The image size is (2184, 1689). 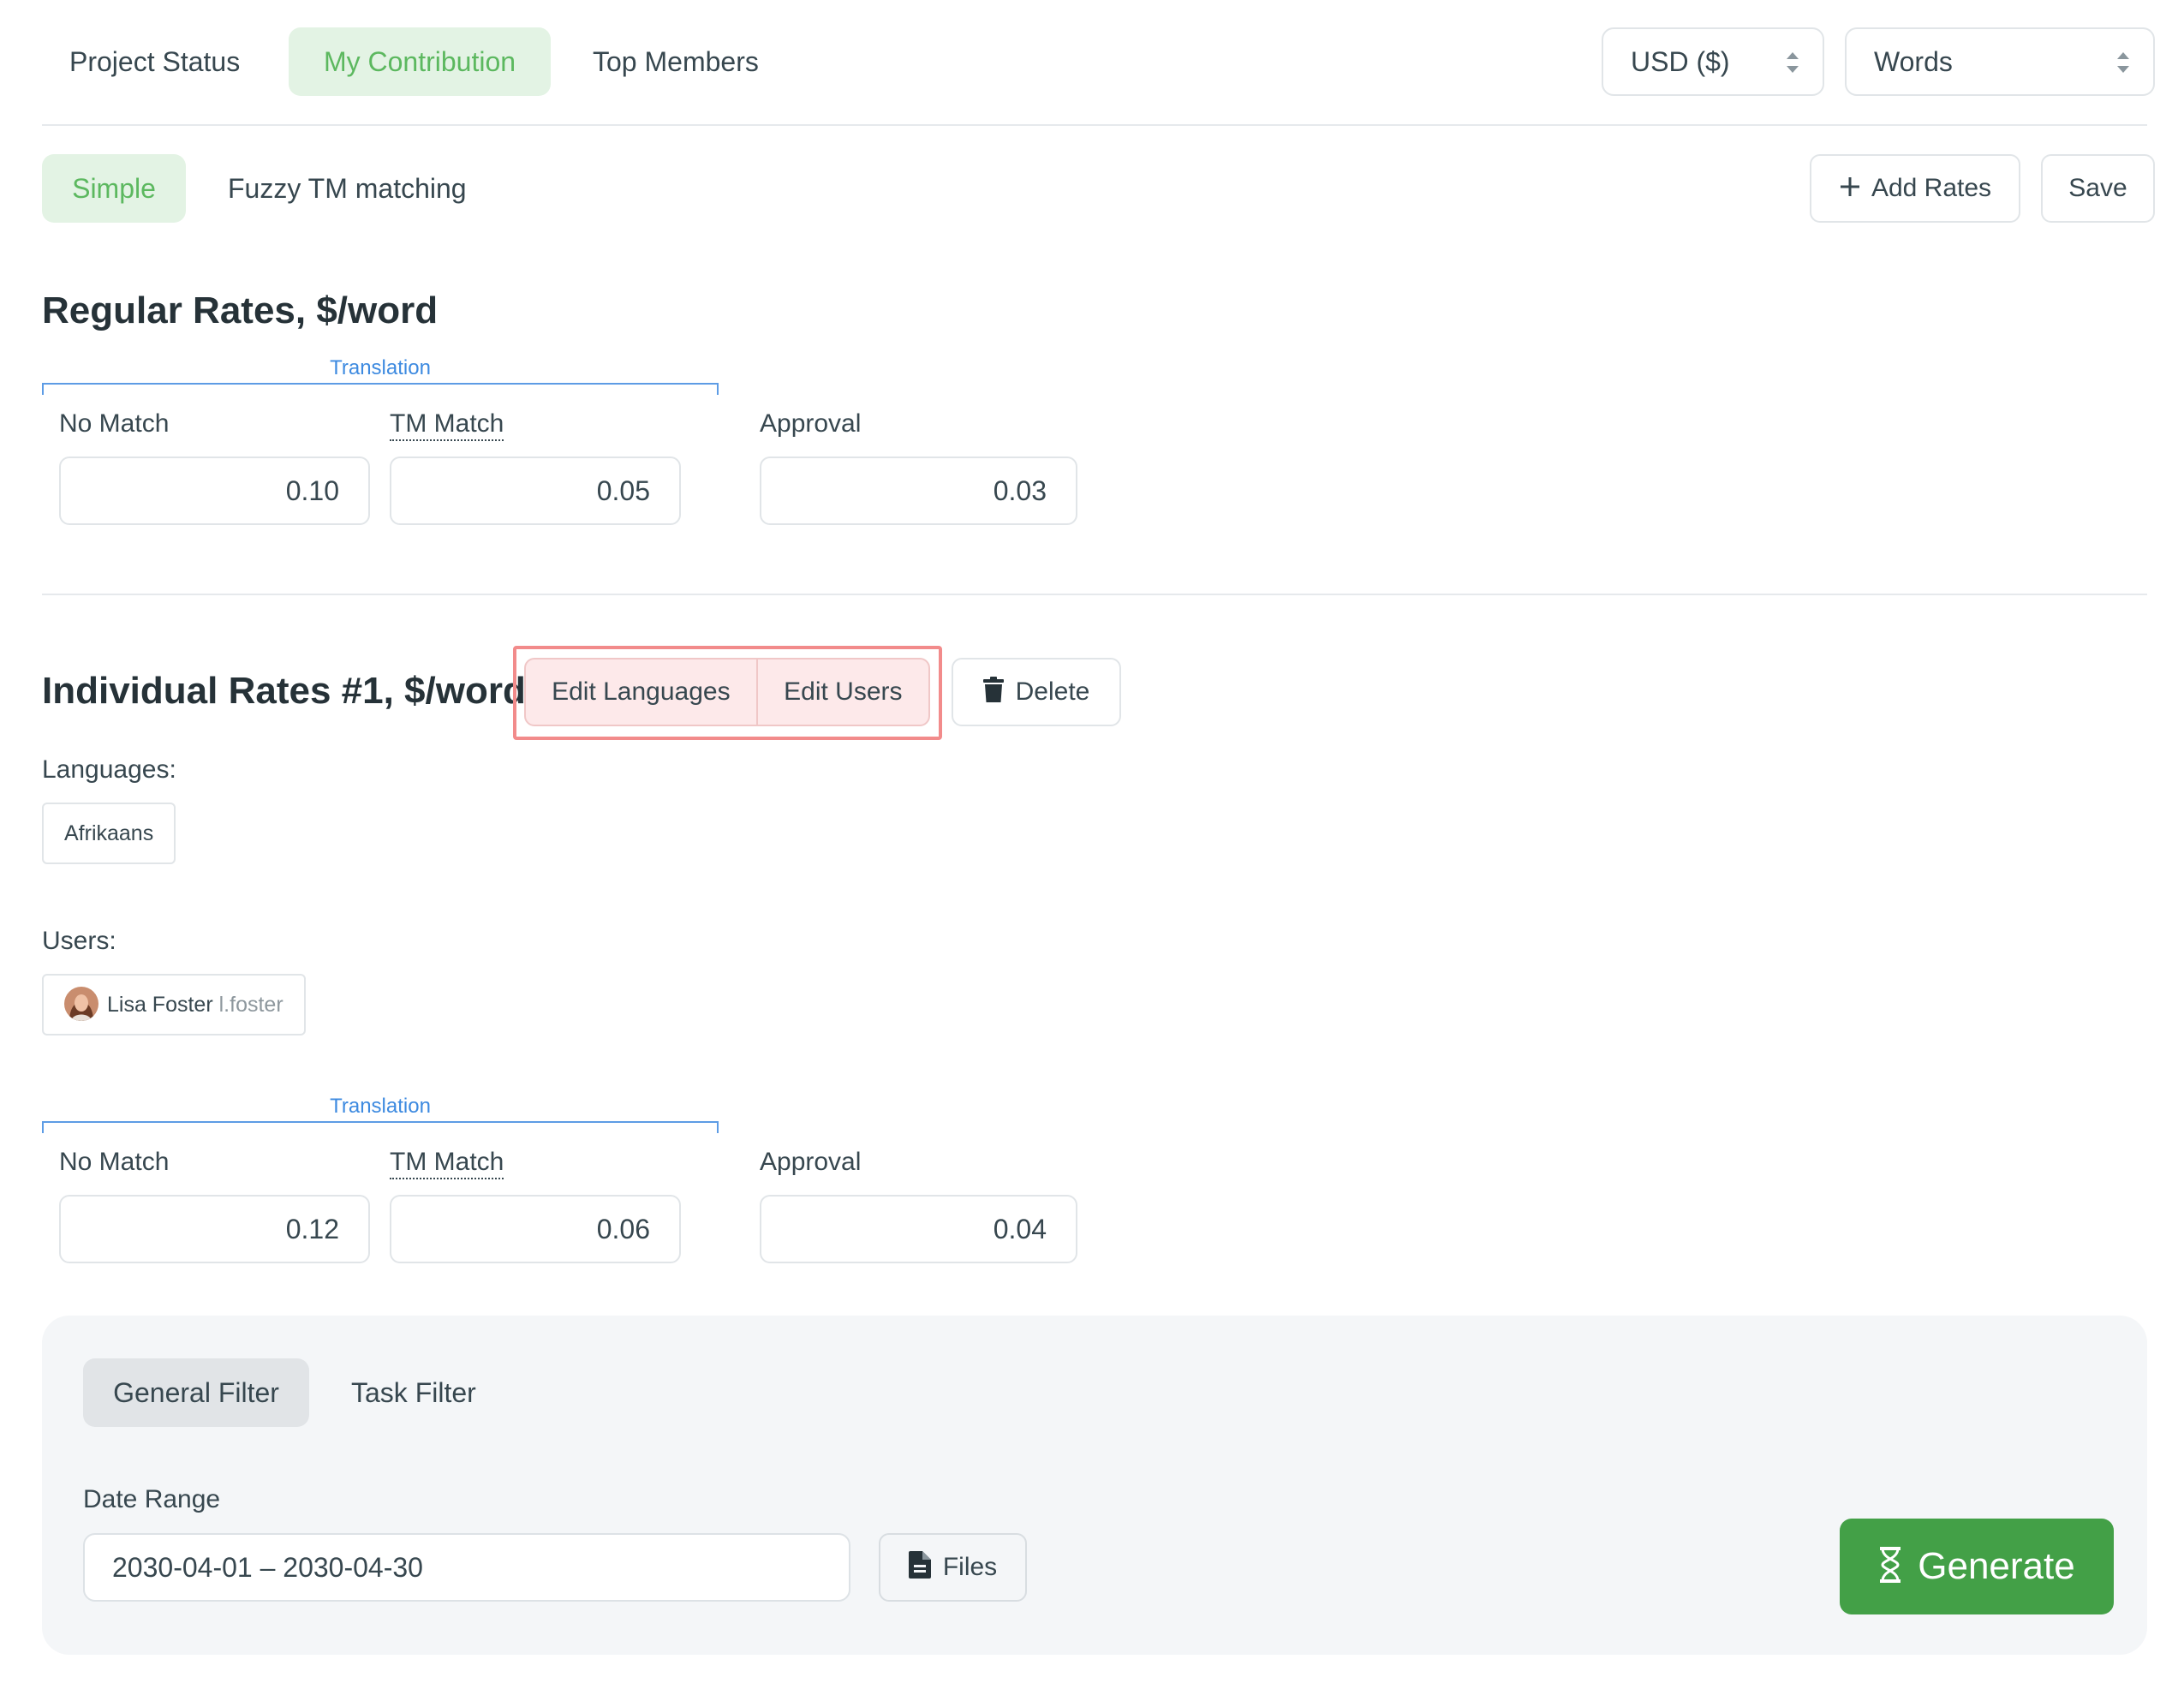 What do you see at coordinates (152, 1499) in the screenshot?
I see `date-range-label: Date Range` at bounding box center [152, 1499].